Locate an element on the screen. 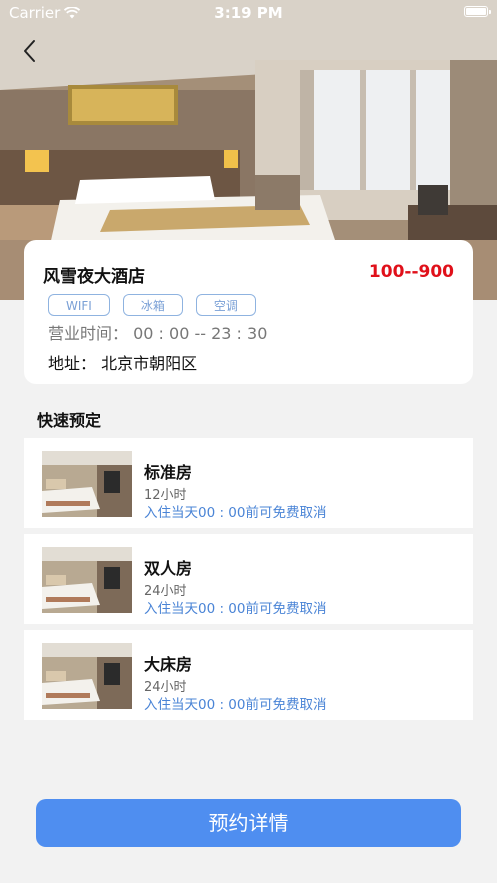 The width and height of the screenshot is (497, 883). battery-icon is located at coordinates (477, 11).